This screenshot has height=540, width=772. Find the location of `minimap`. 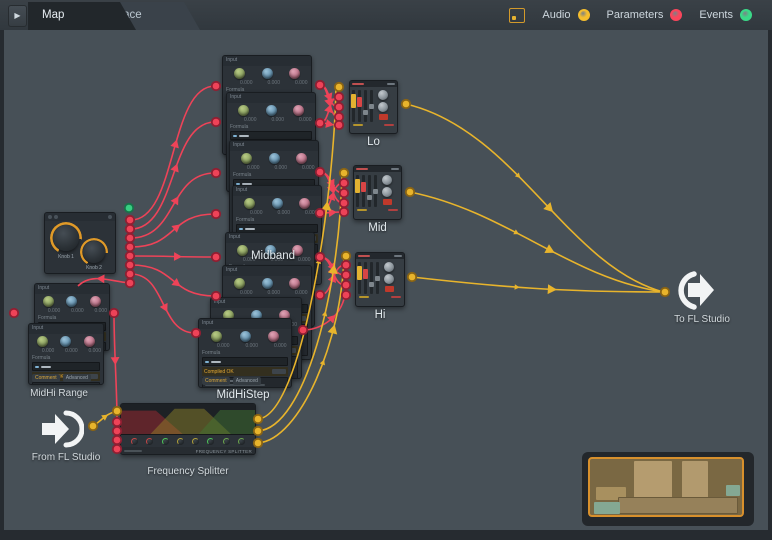

minimap is located at coordinates (666, 487).